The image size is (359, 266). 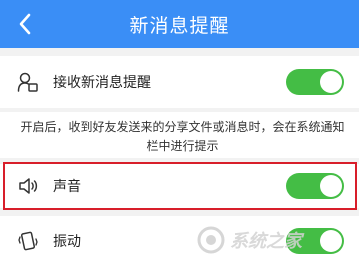 I want to click on receive-notification-label: 接收新消息提醒, so click(x=102, y=83).